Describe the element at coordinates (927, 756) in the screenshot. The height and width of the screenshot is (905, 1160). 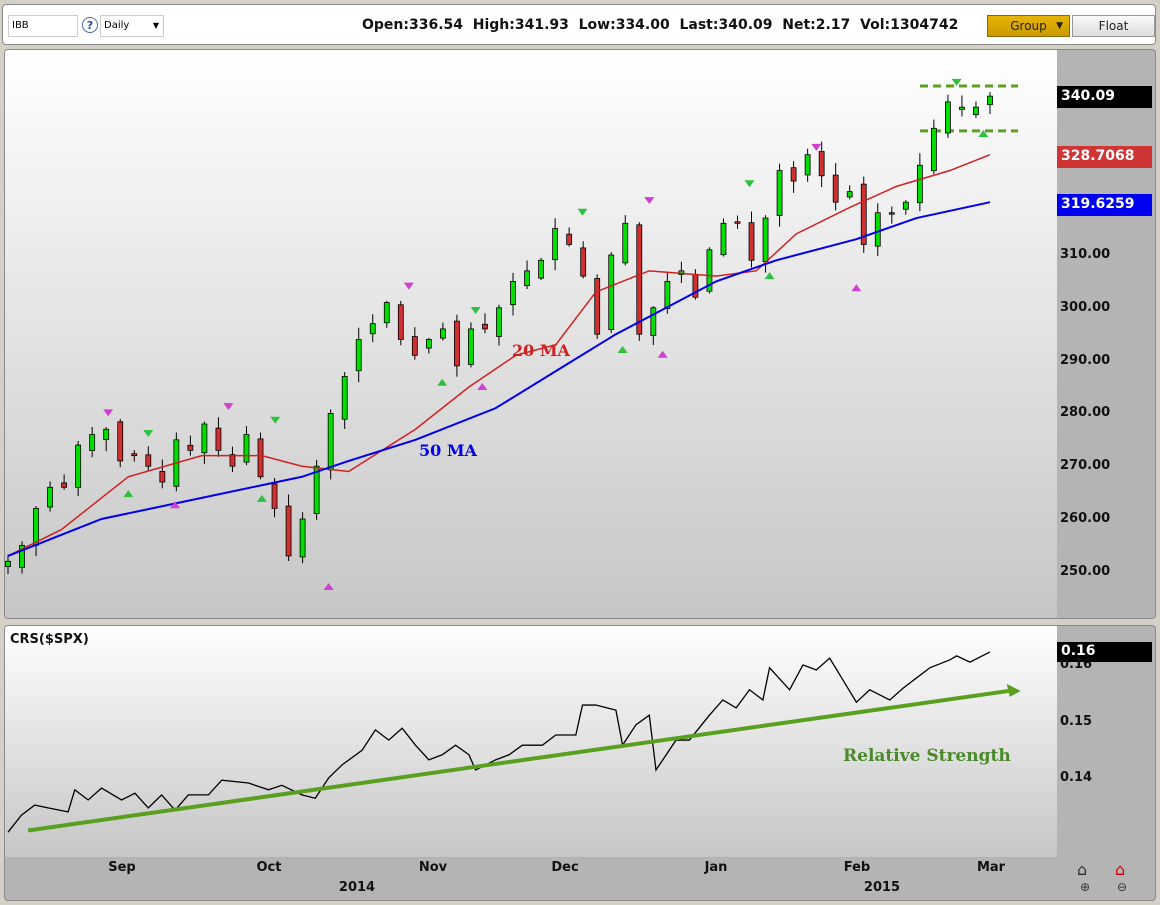
I see `rs-annotation: Relative Strength` at that location.